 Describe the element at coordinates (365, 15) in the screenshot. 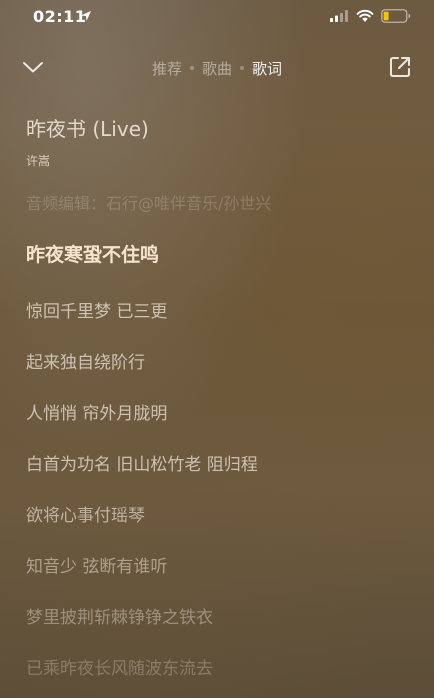

I see `wifi-icon` at that location.